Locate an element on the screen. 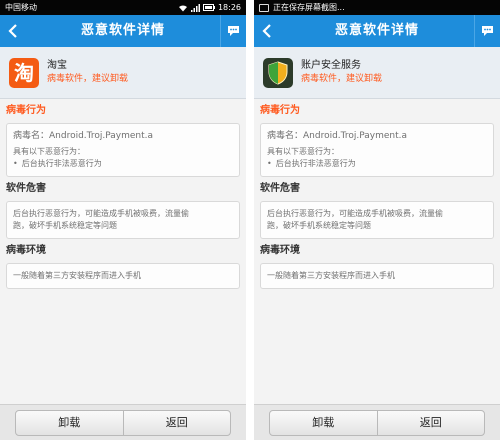 This screenshot has width=500, height=440. app-info-card: 账户安全服务 病毒软件，建议卸载 is located at coordinates (377, 73).